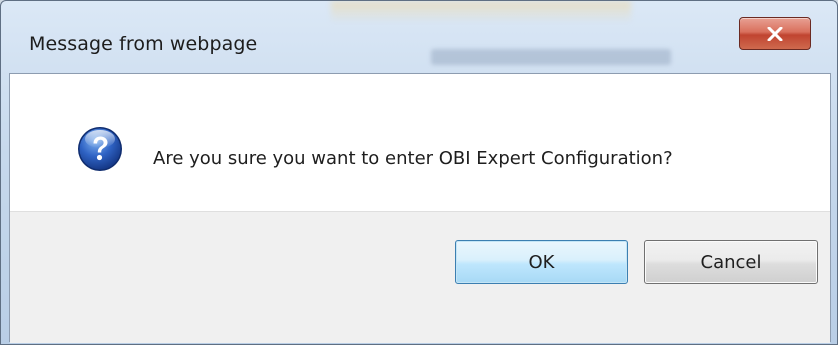 The width and height of the screenshot is (838, 345). I want to click on dialog-title: Message from webpage, so click(143, 44).